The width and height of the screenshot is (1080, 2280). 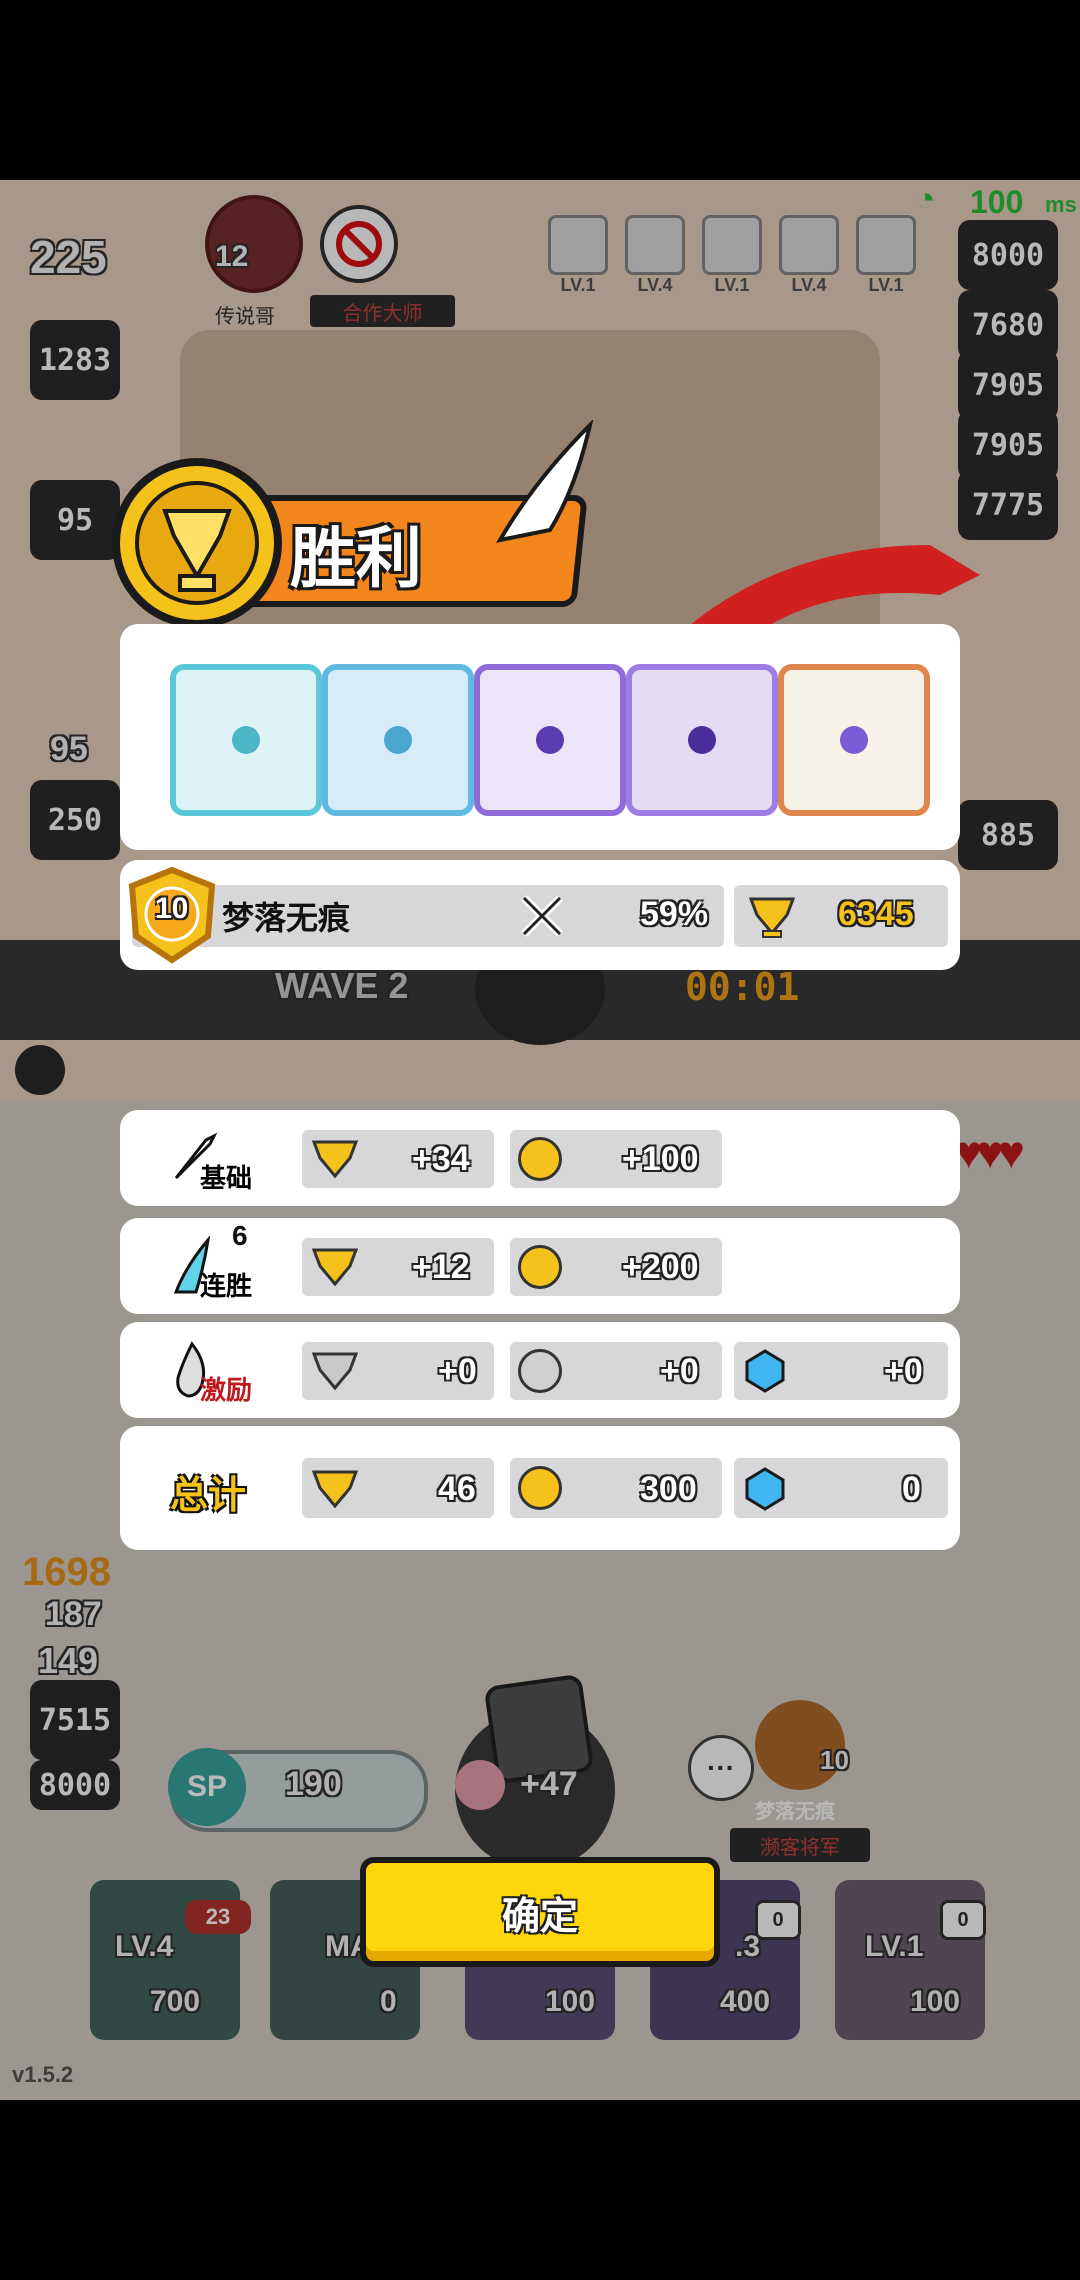 I want to click on reward-row-total: 总计 46 300 0, so click(x=540, y=1488).